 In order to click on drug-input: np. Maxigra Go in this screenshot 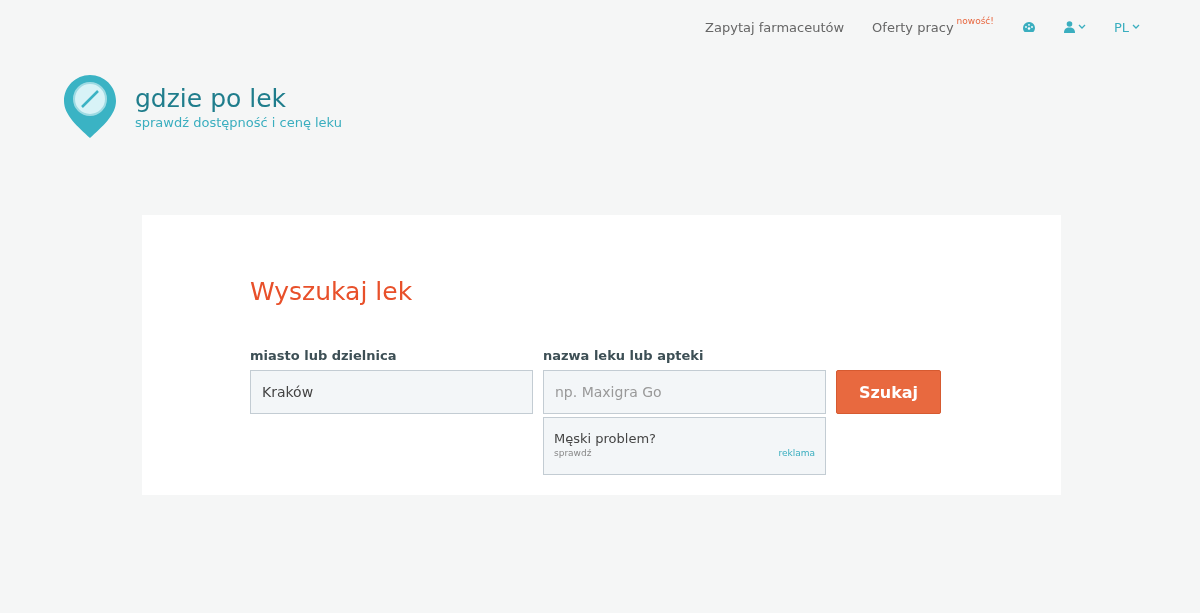, I will do `click(684, 392)`.